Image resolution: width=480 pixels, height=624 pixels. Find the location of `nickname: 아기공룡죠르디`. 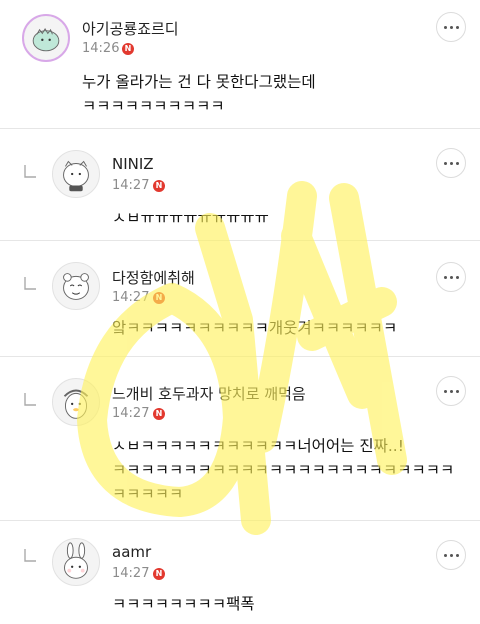

nickname: 아기공룡죠르디 is located at coordinates (130, 28).